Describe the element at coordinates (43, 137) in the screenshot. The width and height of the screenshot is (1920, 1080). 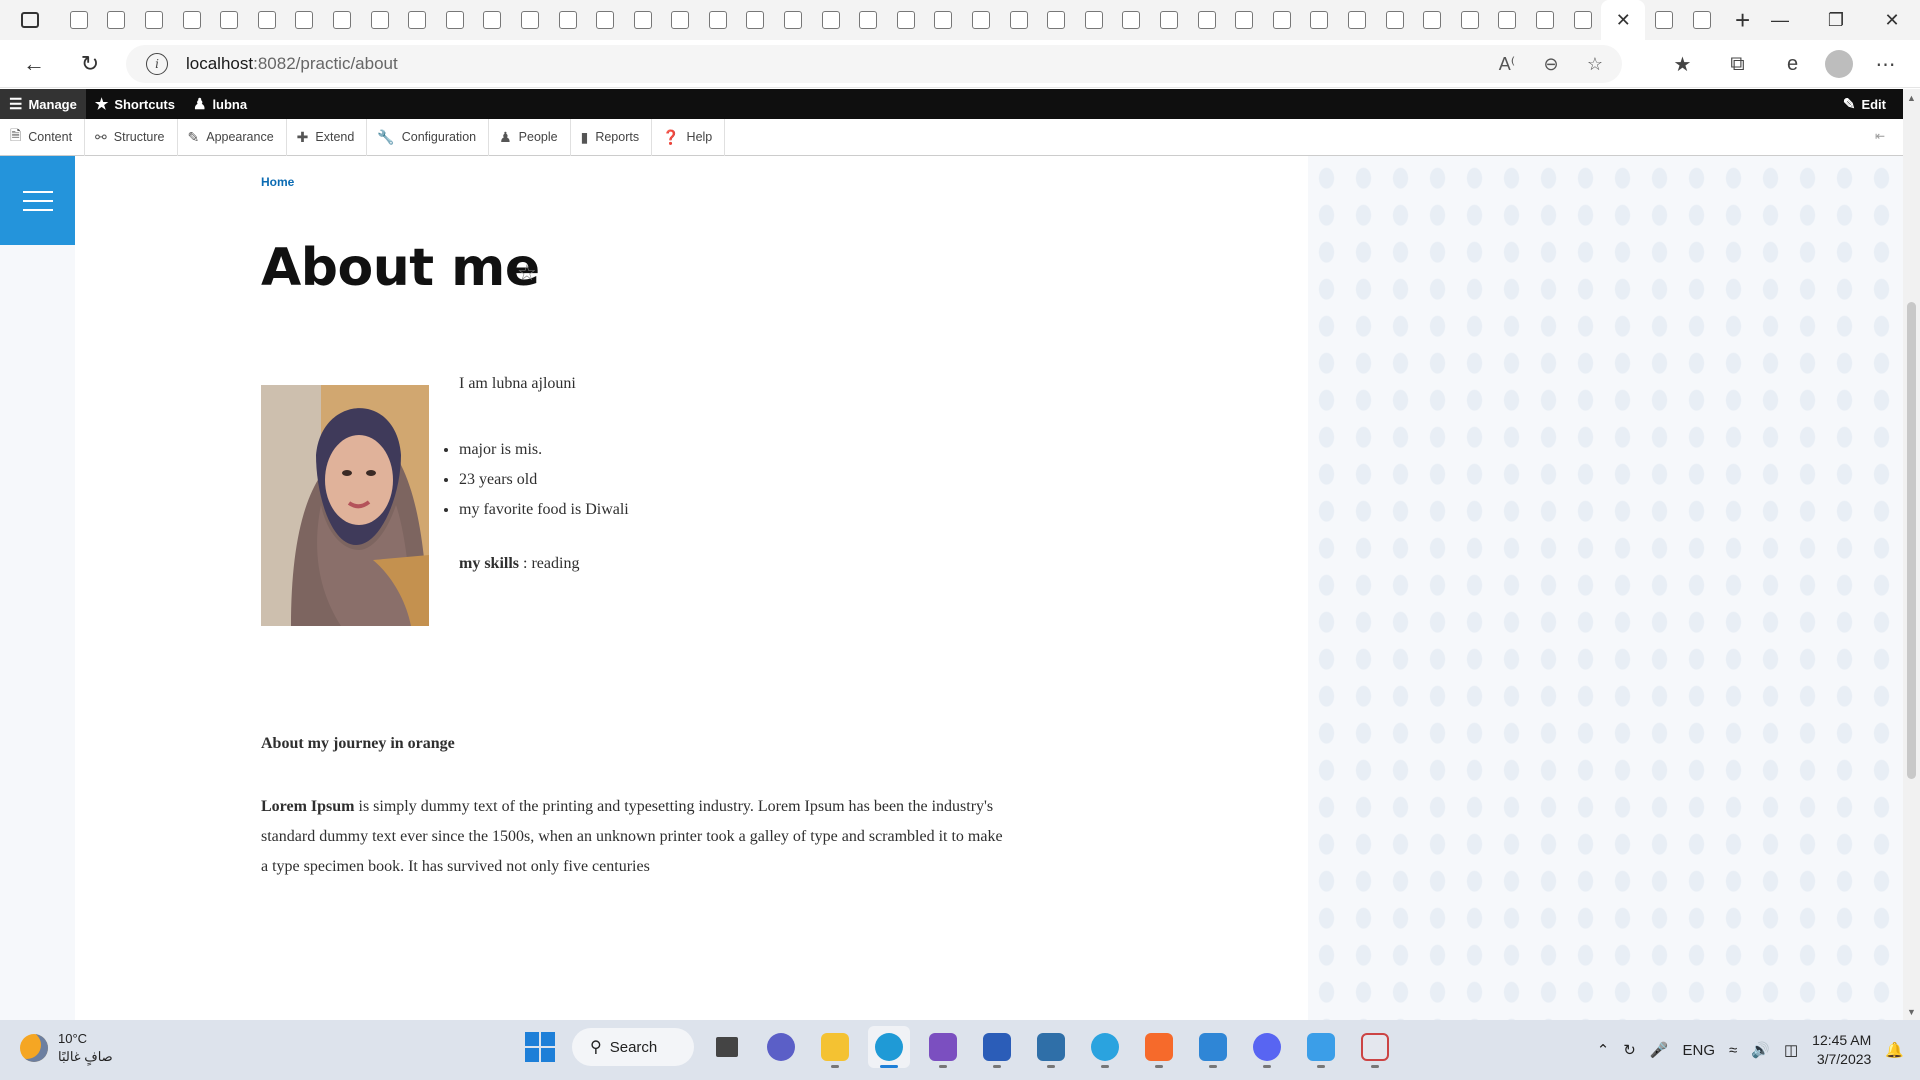
I see `tray-item-content: 🗎 Content` at that location.